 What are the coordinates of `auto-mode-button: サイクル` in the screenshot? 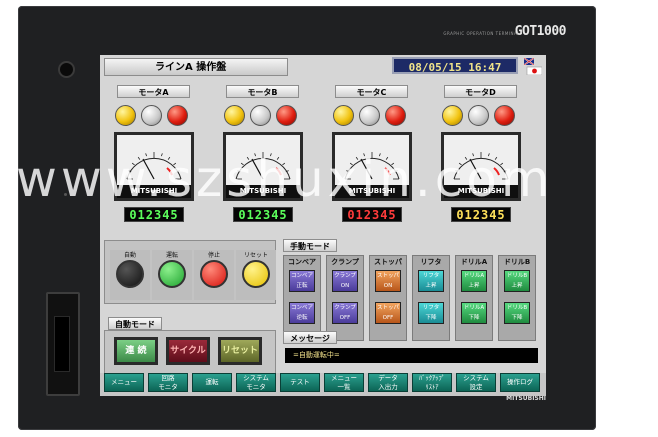 It's located at (188, 351).